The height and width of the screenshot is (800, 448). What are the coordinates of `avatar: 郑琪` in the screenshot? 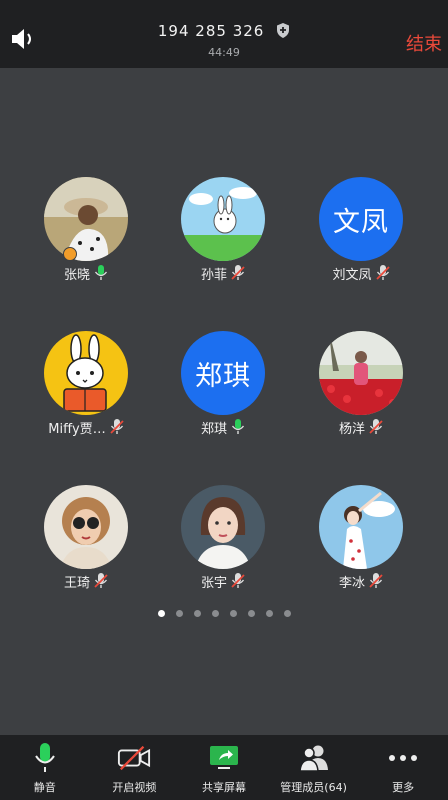 It's located at (223, 373).